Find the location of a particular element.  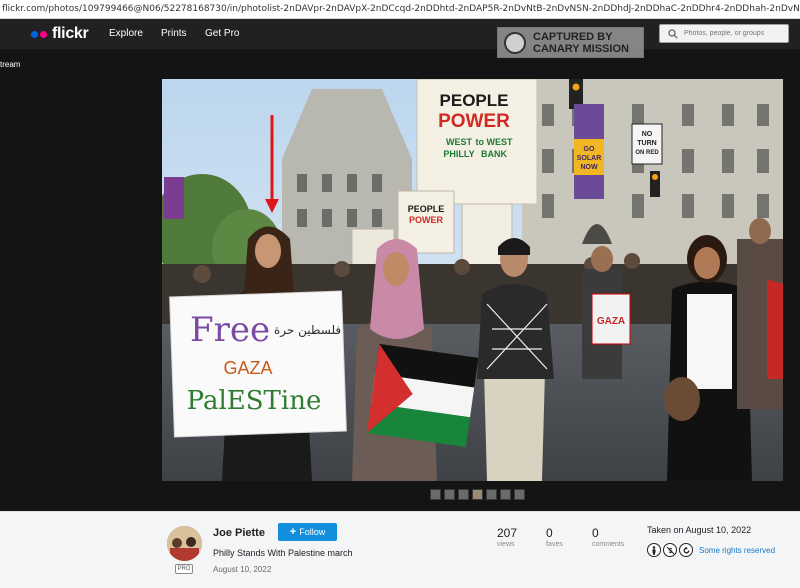

no-turn-sign-text-3: ON RED is located at coordinates (647, 153).